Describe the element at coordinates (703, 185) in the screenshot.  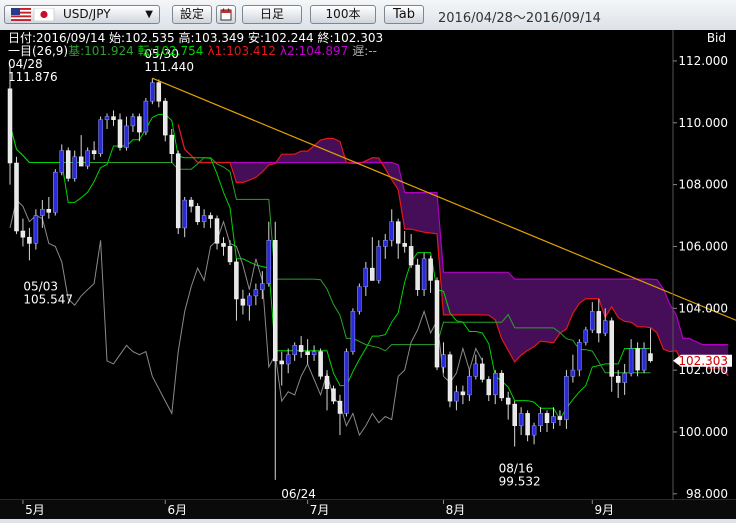
I see `y-tick-label: 108.000` at that location.